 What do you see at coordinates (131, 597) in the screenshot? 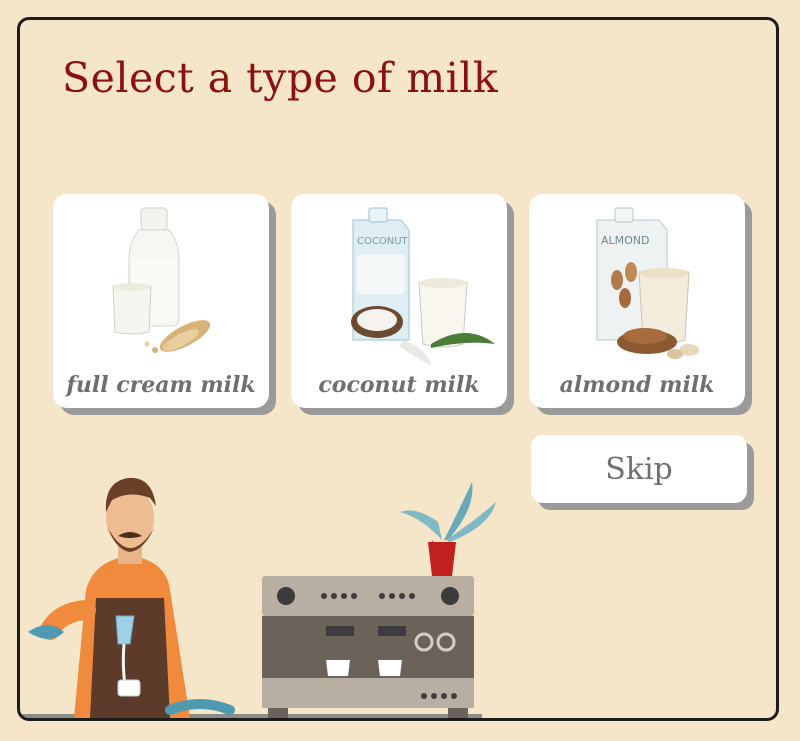
I see `barista-icon` at bounding box center [131, 597].